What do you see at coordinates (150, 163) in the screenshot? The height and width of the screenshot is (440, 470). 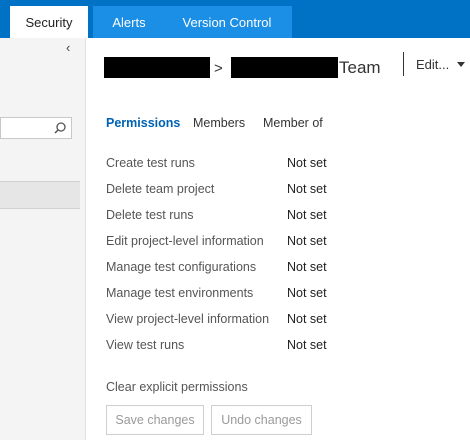 I see `permission-name: Create test runs` at bounding box center [150, 163].